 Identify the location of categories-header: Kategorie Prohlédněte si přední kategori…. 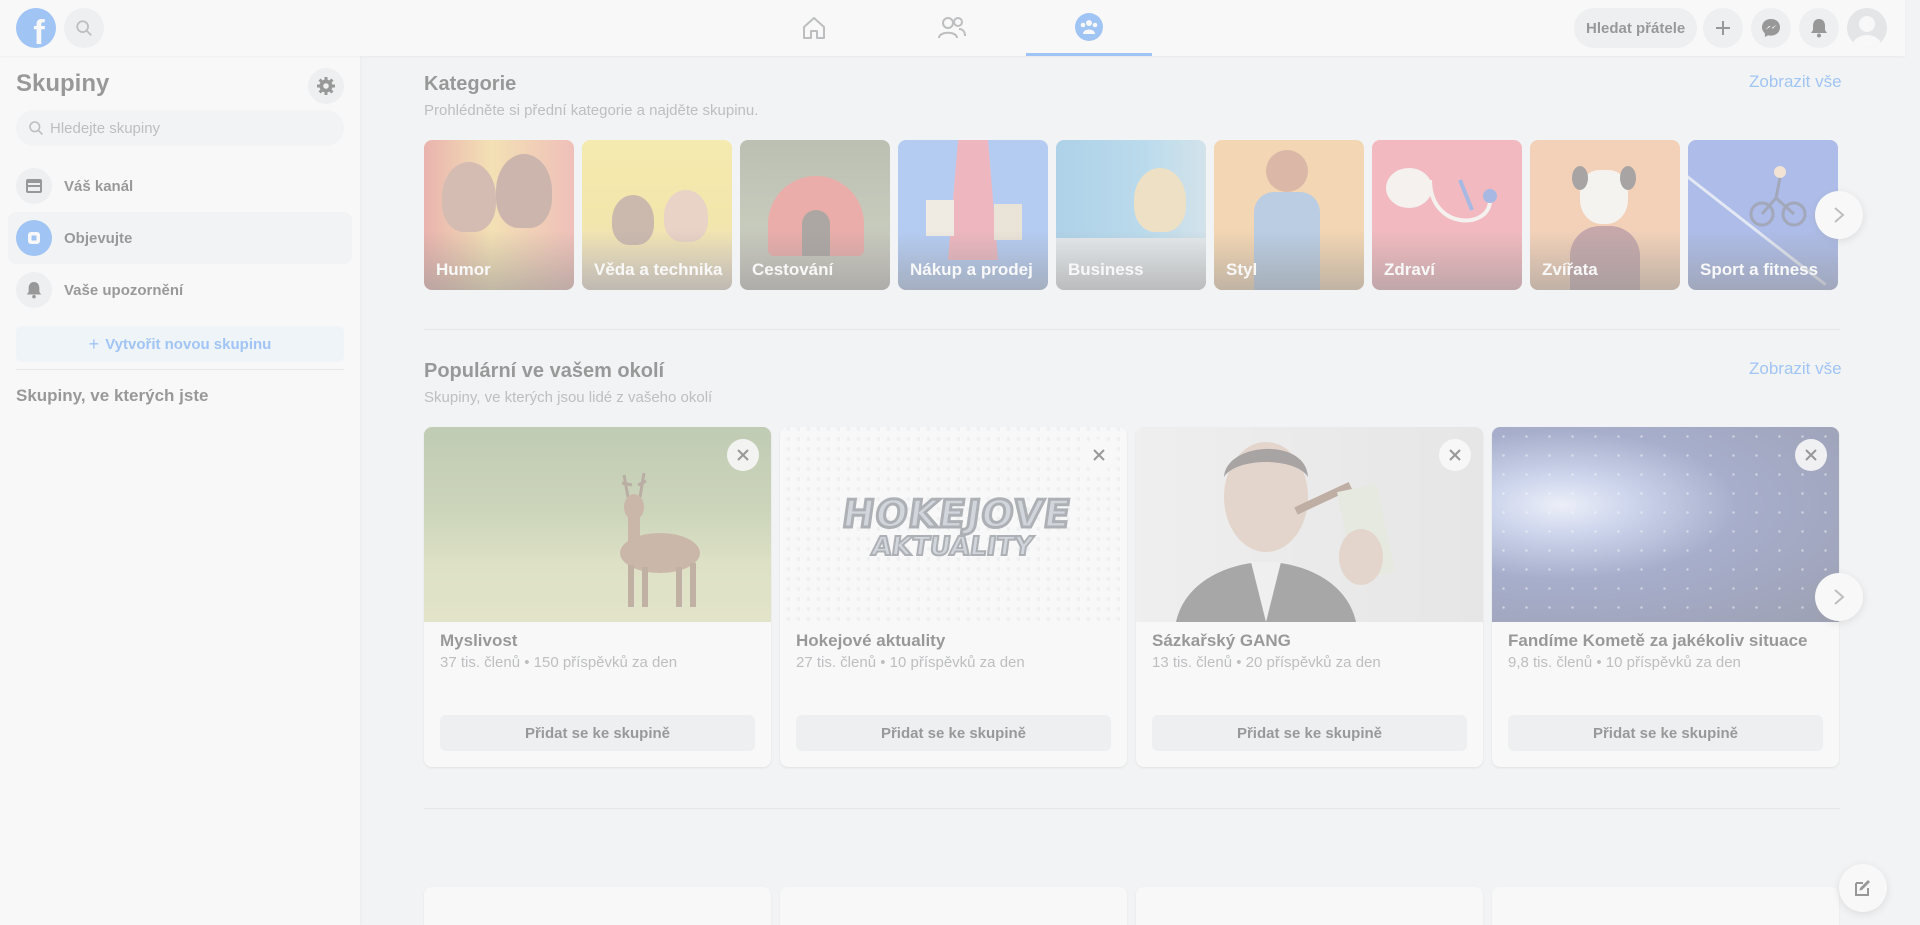
(1132, 96).